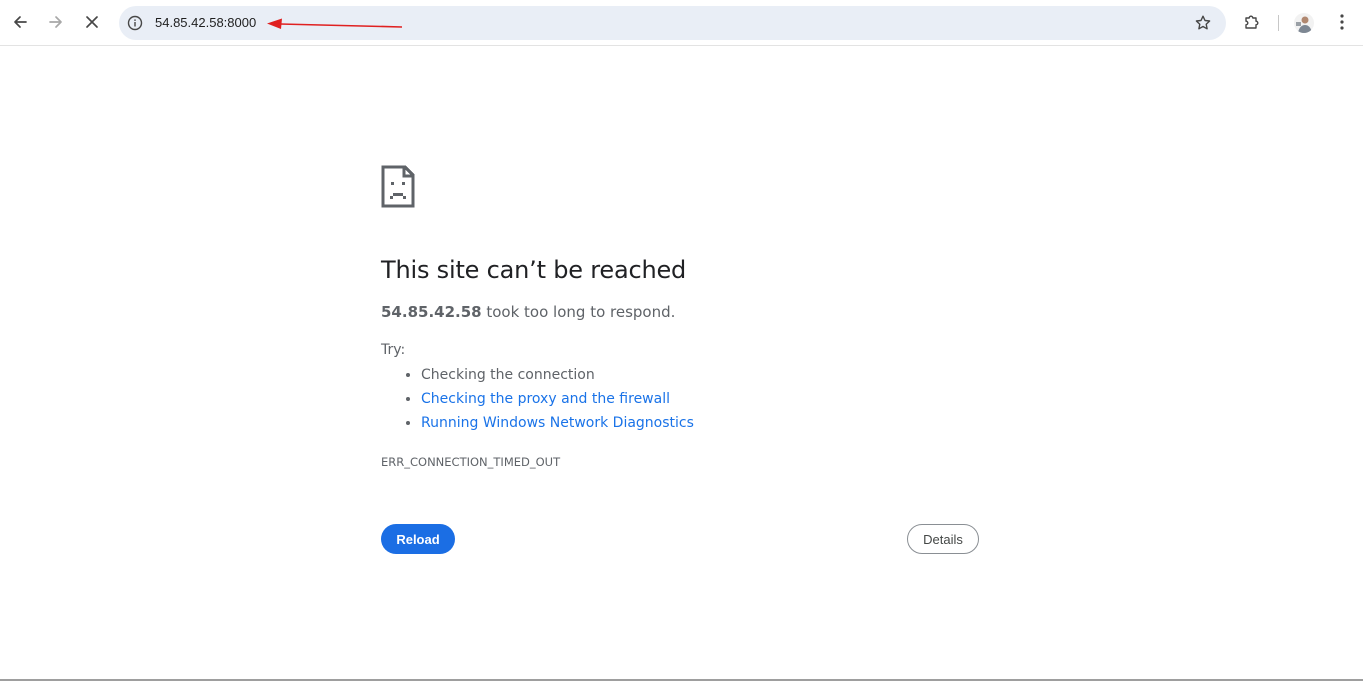 This screenshot has width=1363, height=681. I want to click on suggestion-network-diagnostics: Running Windows Network Diagnostics, so click(557, 426).